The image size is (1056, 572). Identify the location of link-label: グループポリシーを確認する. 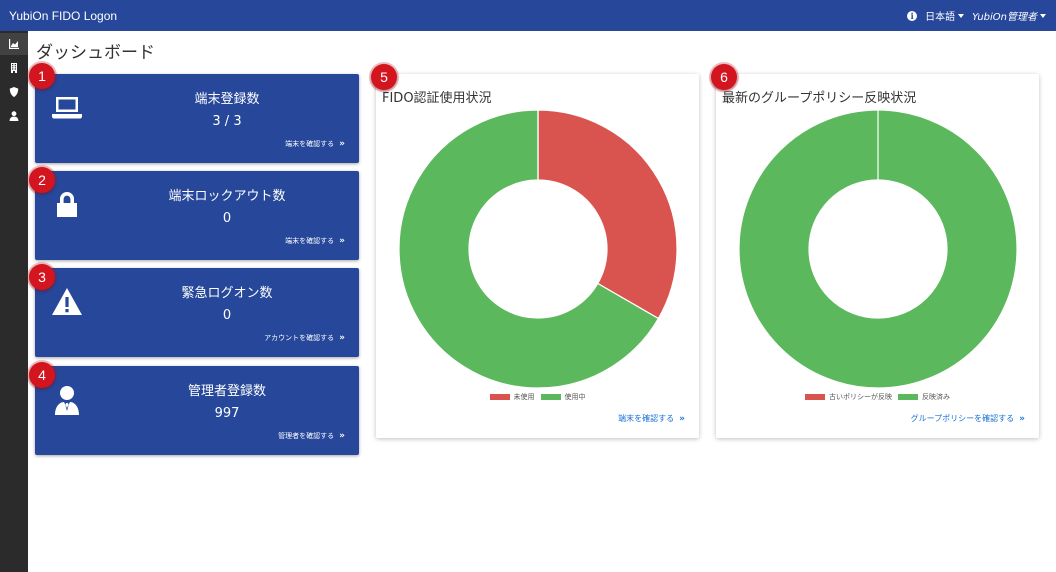
(962, 418).